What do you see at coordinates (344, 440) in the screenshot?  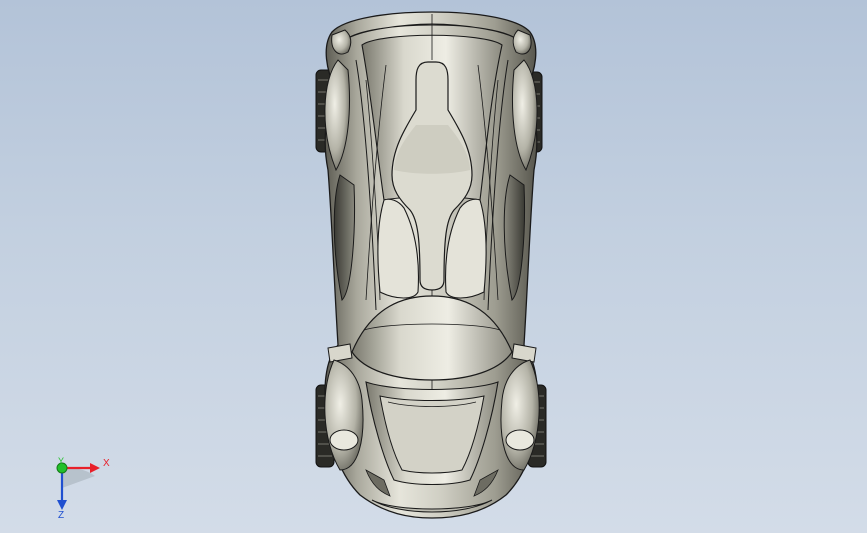 I see `headlight-left` at bounding box center [344, 440].